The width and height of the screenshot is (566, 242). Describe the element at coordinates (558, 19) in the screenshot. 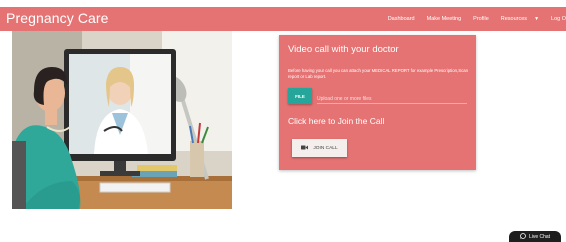

I see `nav-logout: Log O` at that location.